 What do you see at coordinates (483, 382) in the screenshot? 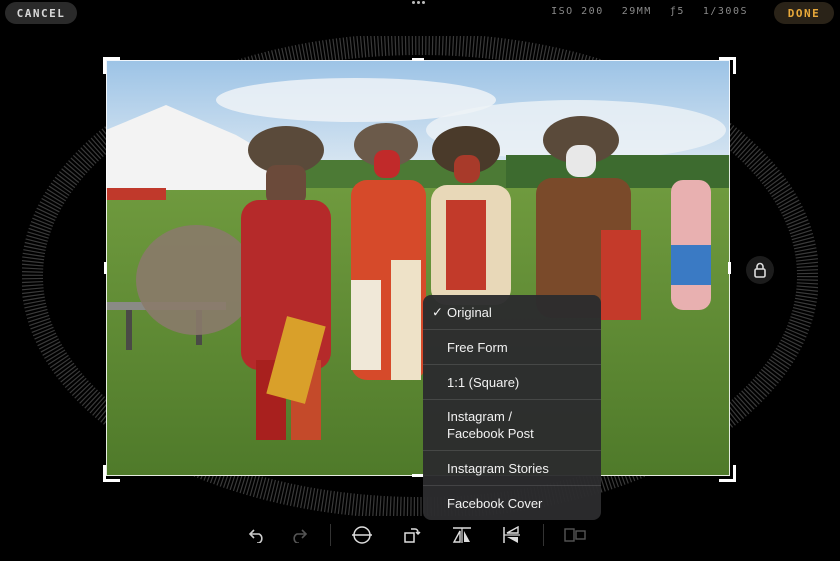
I see `menu-item-label: 1:1 (Square)` at bounding box center [483, 382].